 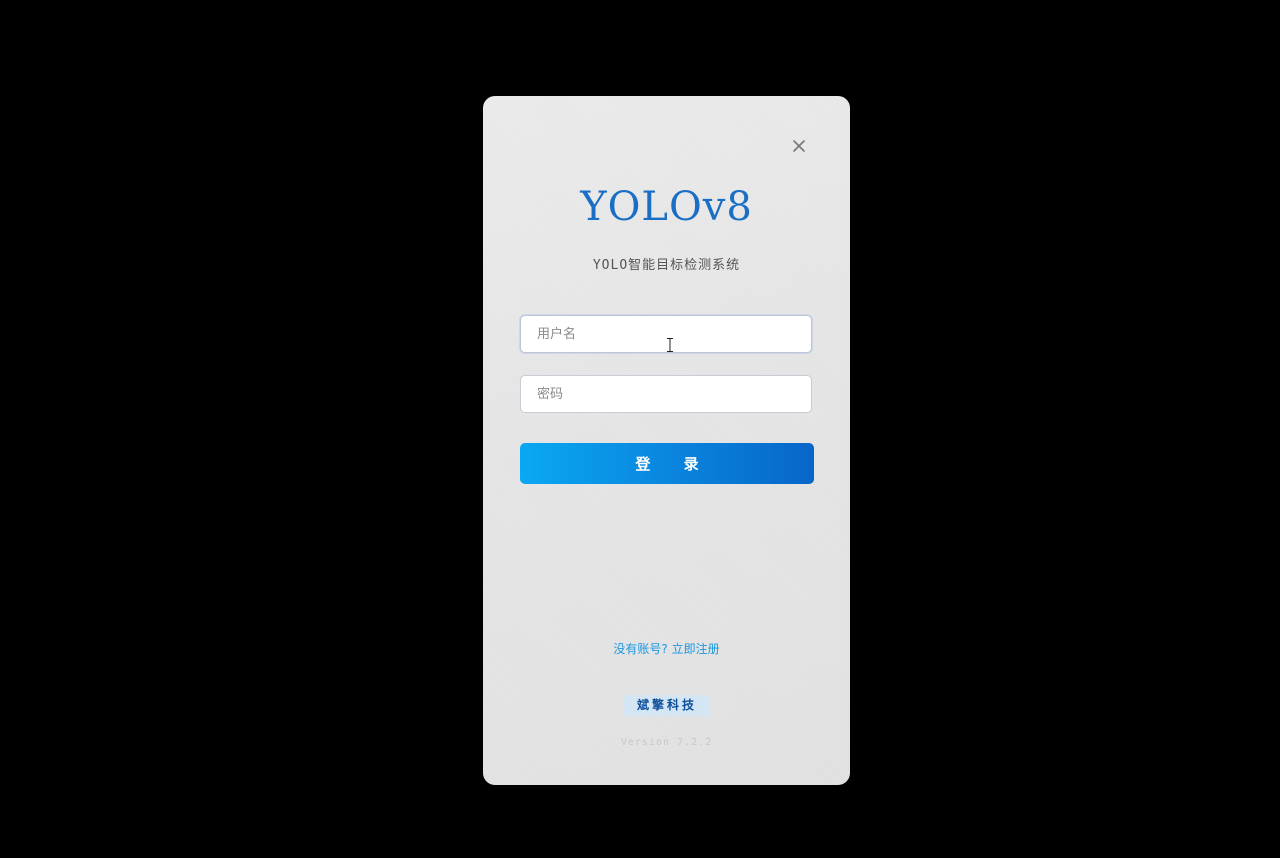 I want to click on login-button: 登 录, so click(x=667, y=463).